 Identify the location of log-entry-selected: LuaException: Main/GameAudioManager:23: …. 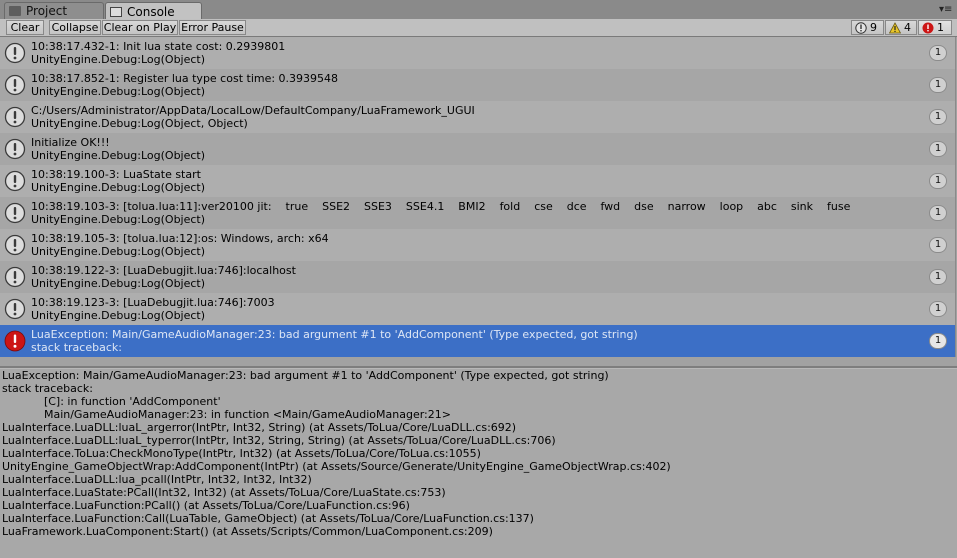
(477, 341).